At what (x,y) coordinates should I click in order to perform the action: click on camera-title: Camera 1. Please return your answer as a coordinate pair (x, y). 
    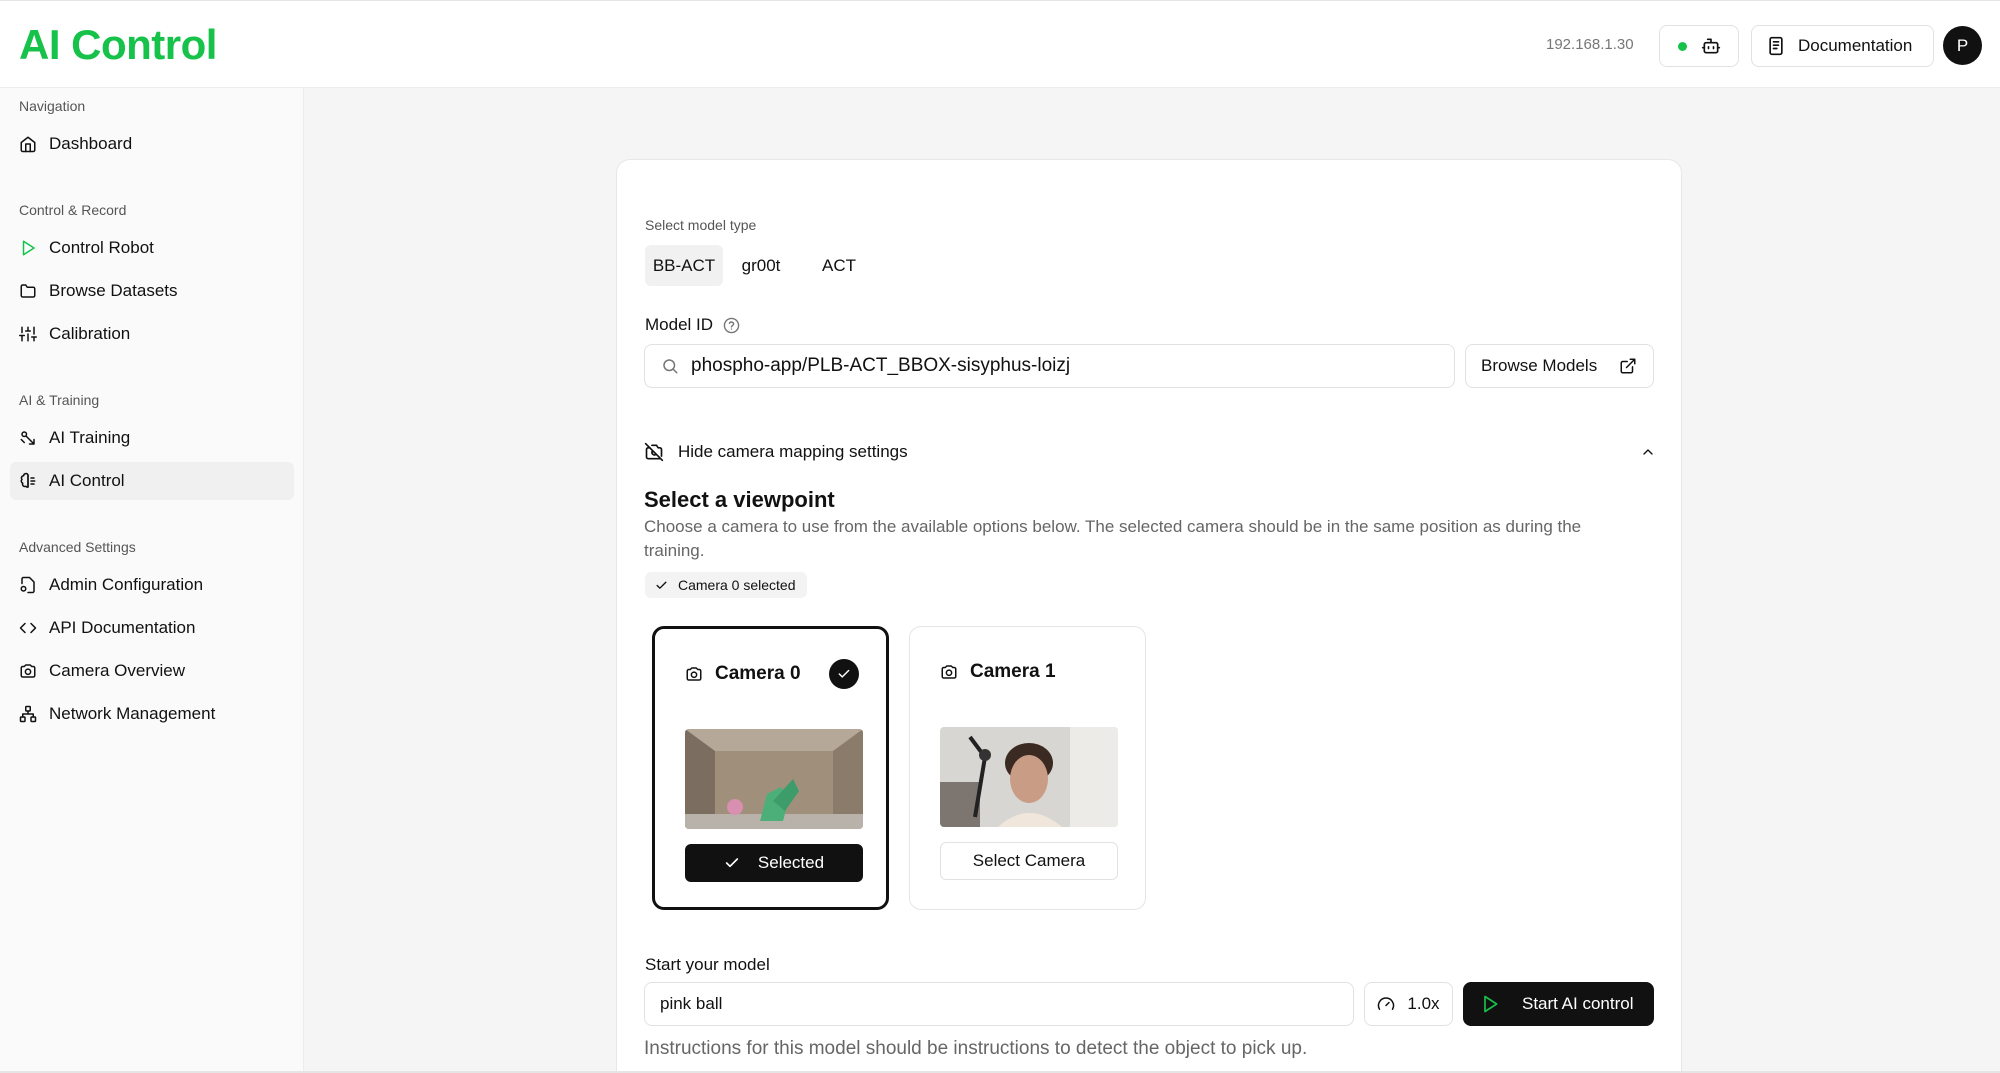
    Looking at the image, I should click on (998, 672).